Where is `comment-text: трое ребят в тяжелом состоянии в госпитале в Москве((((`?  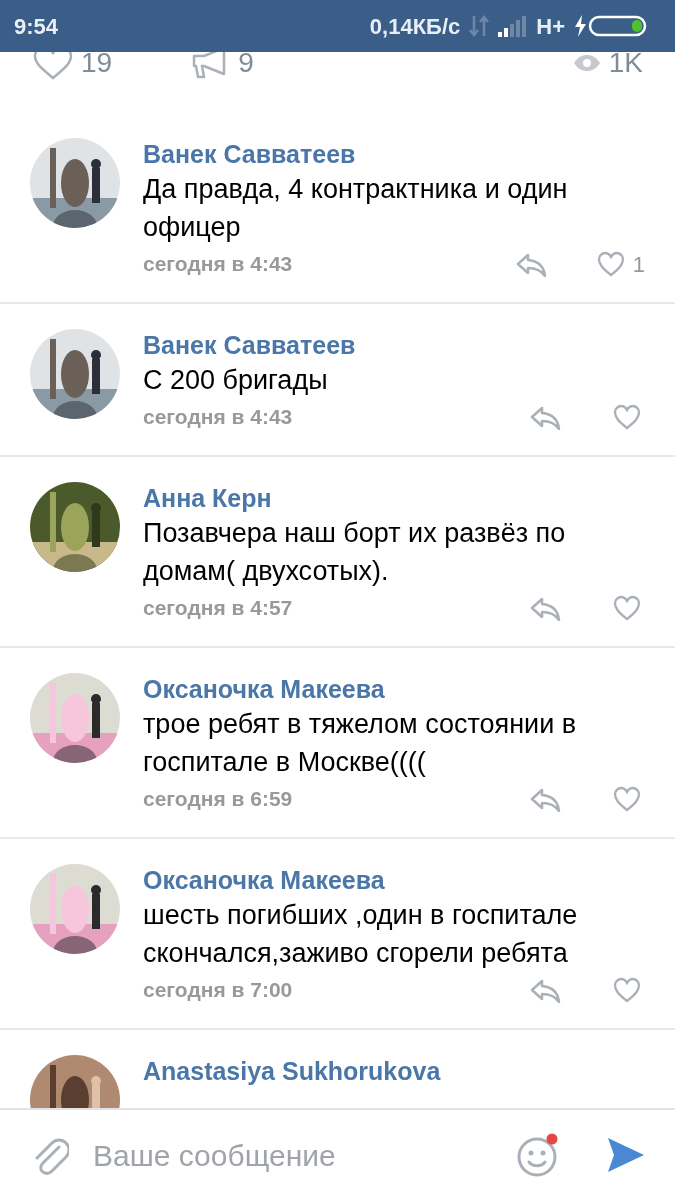 comment-text: трое ребят в тяжелом состоянии в госпитале в Москве(((( is located at coordinates (360, 743).